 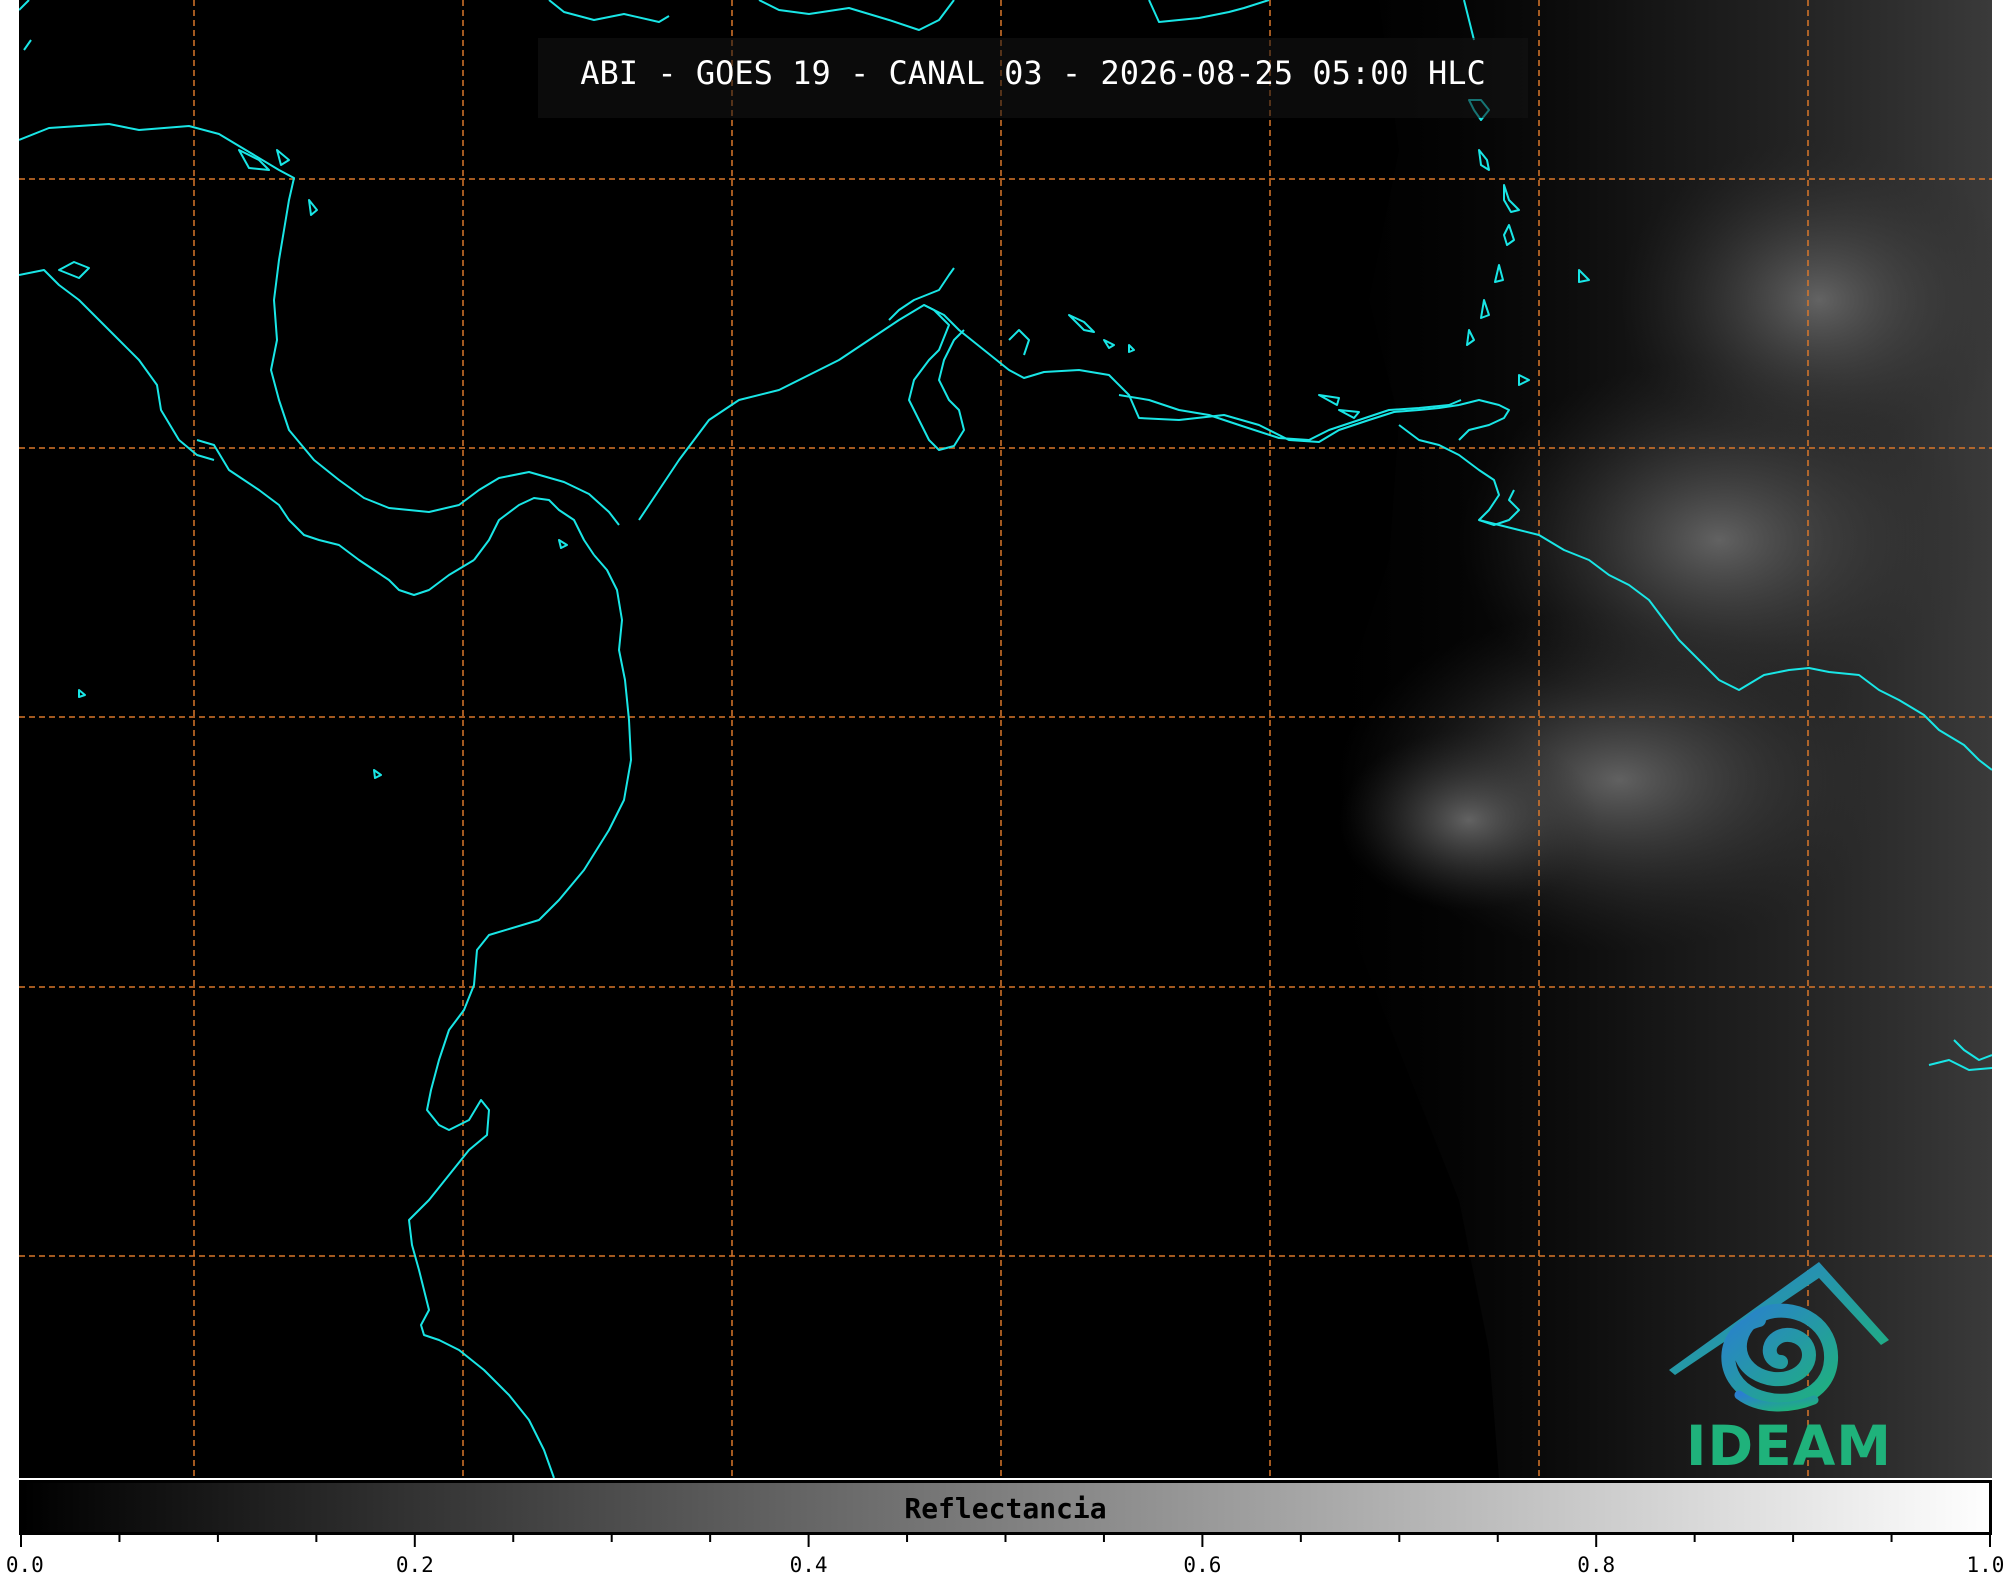 I want to click on colorbar-ticks, so click(x=1005, y=1541).